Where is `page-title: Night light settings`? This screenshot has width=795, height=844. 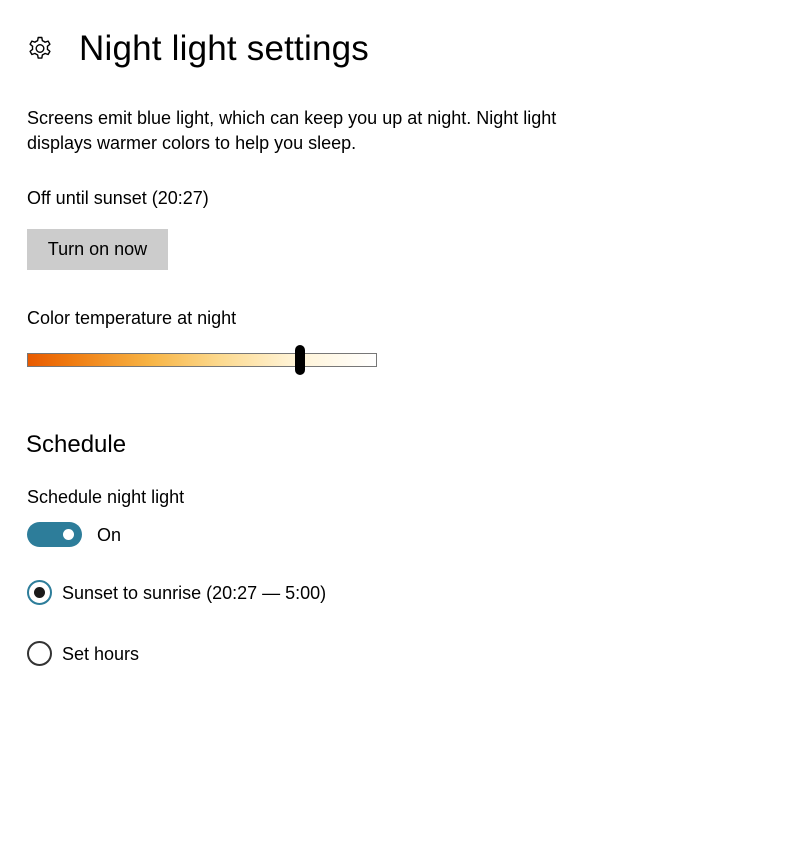 page-title: Night light settings is located at coordinates (224, 48).